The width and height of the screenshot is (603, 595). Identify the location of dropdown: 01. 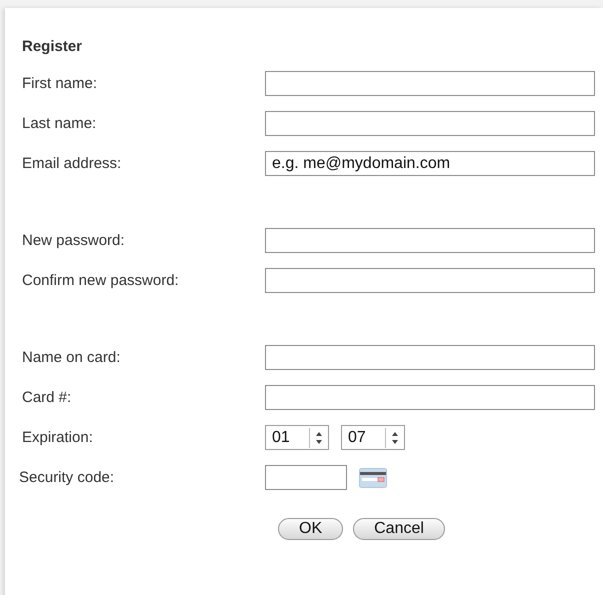
(297, 437).